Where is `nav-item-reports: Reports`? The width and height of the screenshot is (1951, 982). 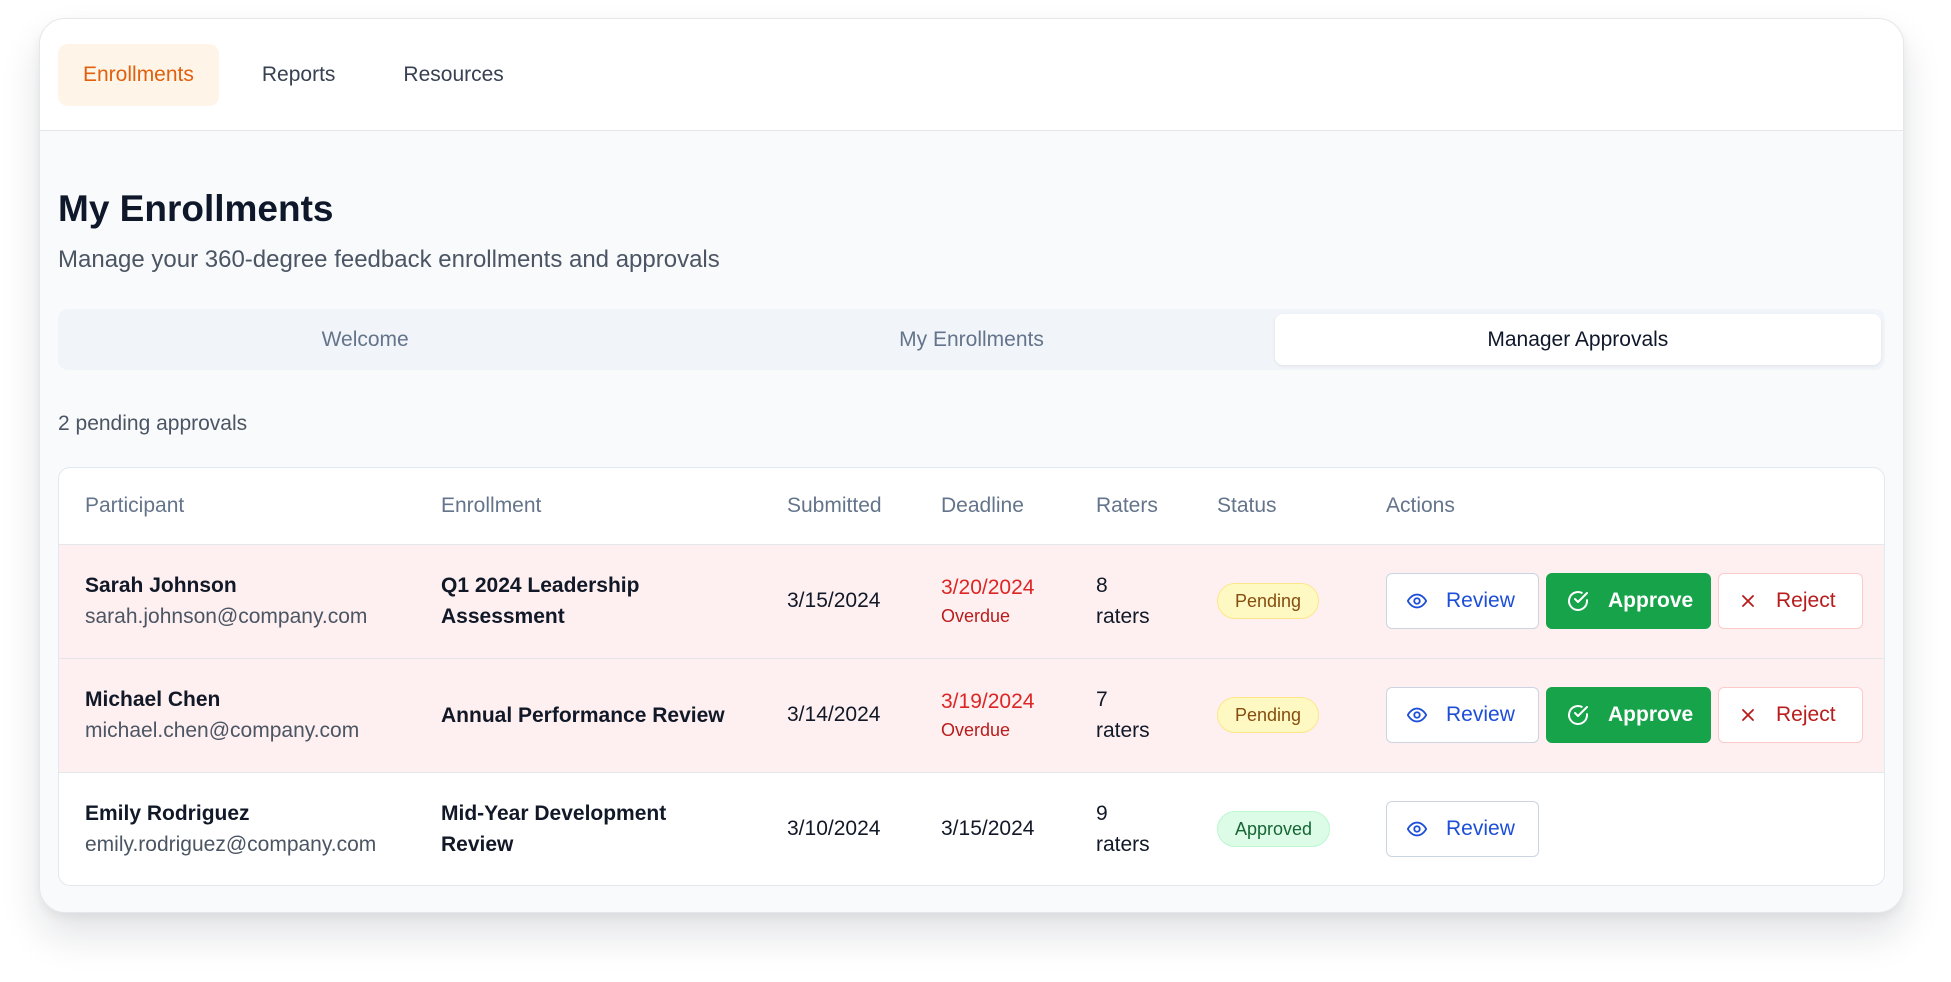
nav-item-reports: Reports is located at coordinates (299, 75).